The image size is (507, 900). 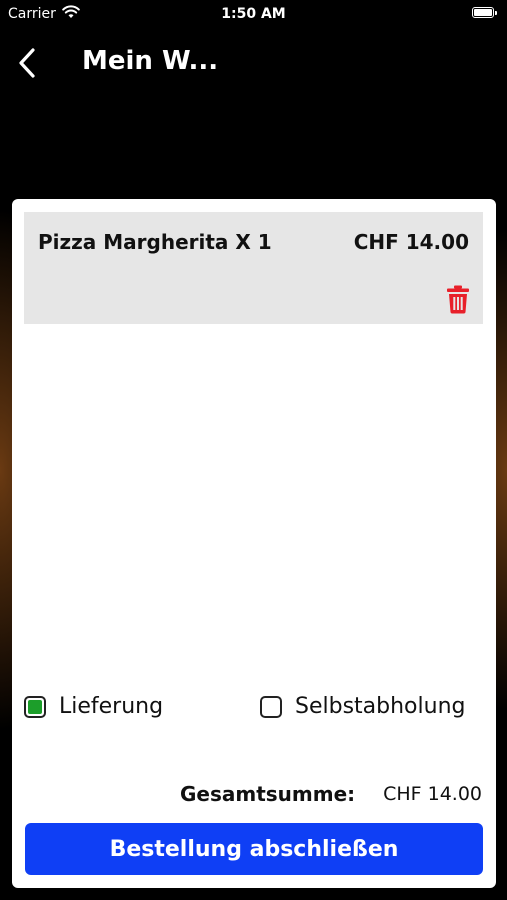 I want to click on delivery-checkbox, so click(x=35, y=707).